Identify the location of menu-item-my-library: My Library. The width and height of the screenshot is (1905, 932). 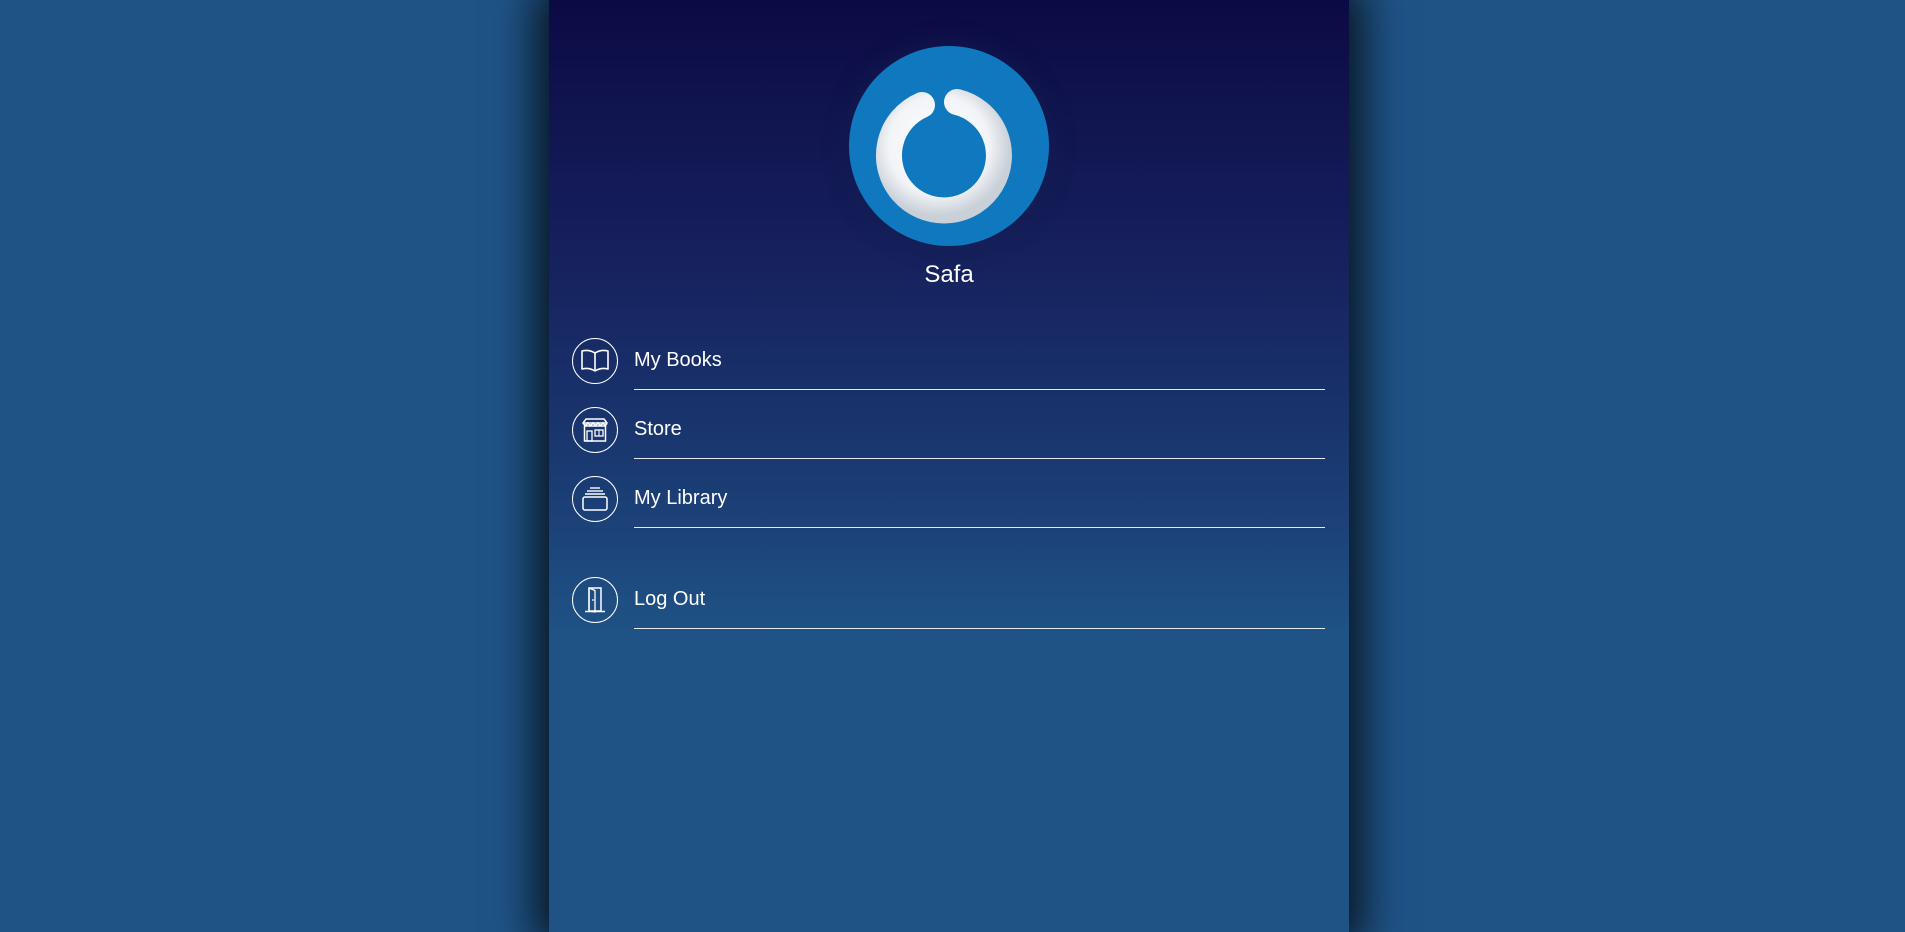
(948, 507).